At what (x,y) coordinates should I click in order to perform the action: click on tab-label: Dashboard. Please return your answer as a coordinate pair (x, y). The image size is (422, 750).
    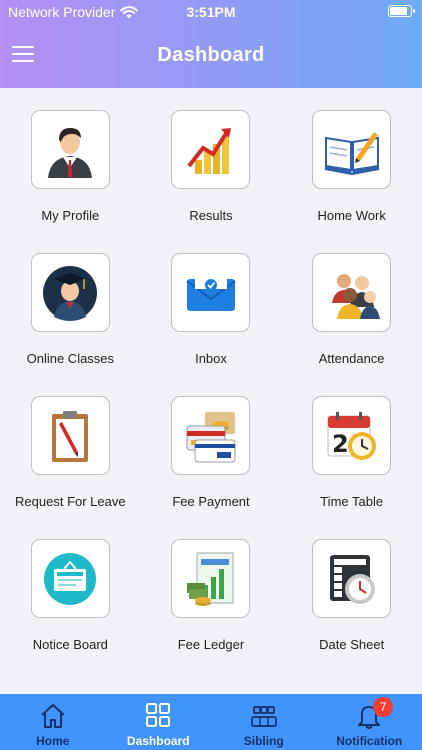
    Looking at the image, I should click on (158, 741).